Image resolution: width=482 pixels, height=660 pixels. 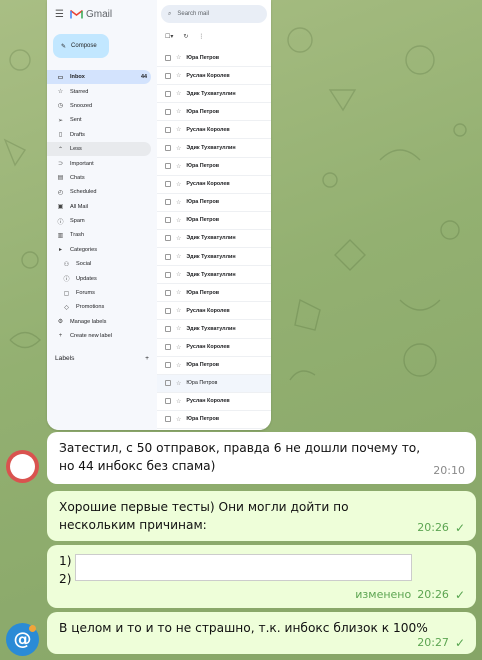 What do you see at coordinates (99, 221) in the screenshot?
I see `nav-spam: ⓘ Spam` at bounding box center [99, 221].